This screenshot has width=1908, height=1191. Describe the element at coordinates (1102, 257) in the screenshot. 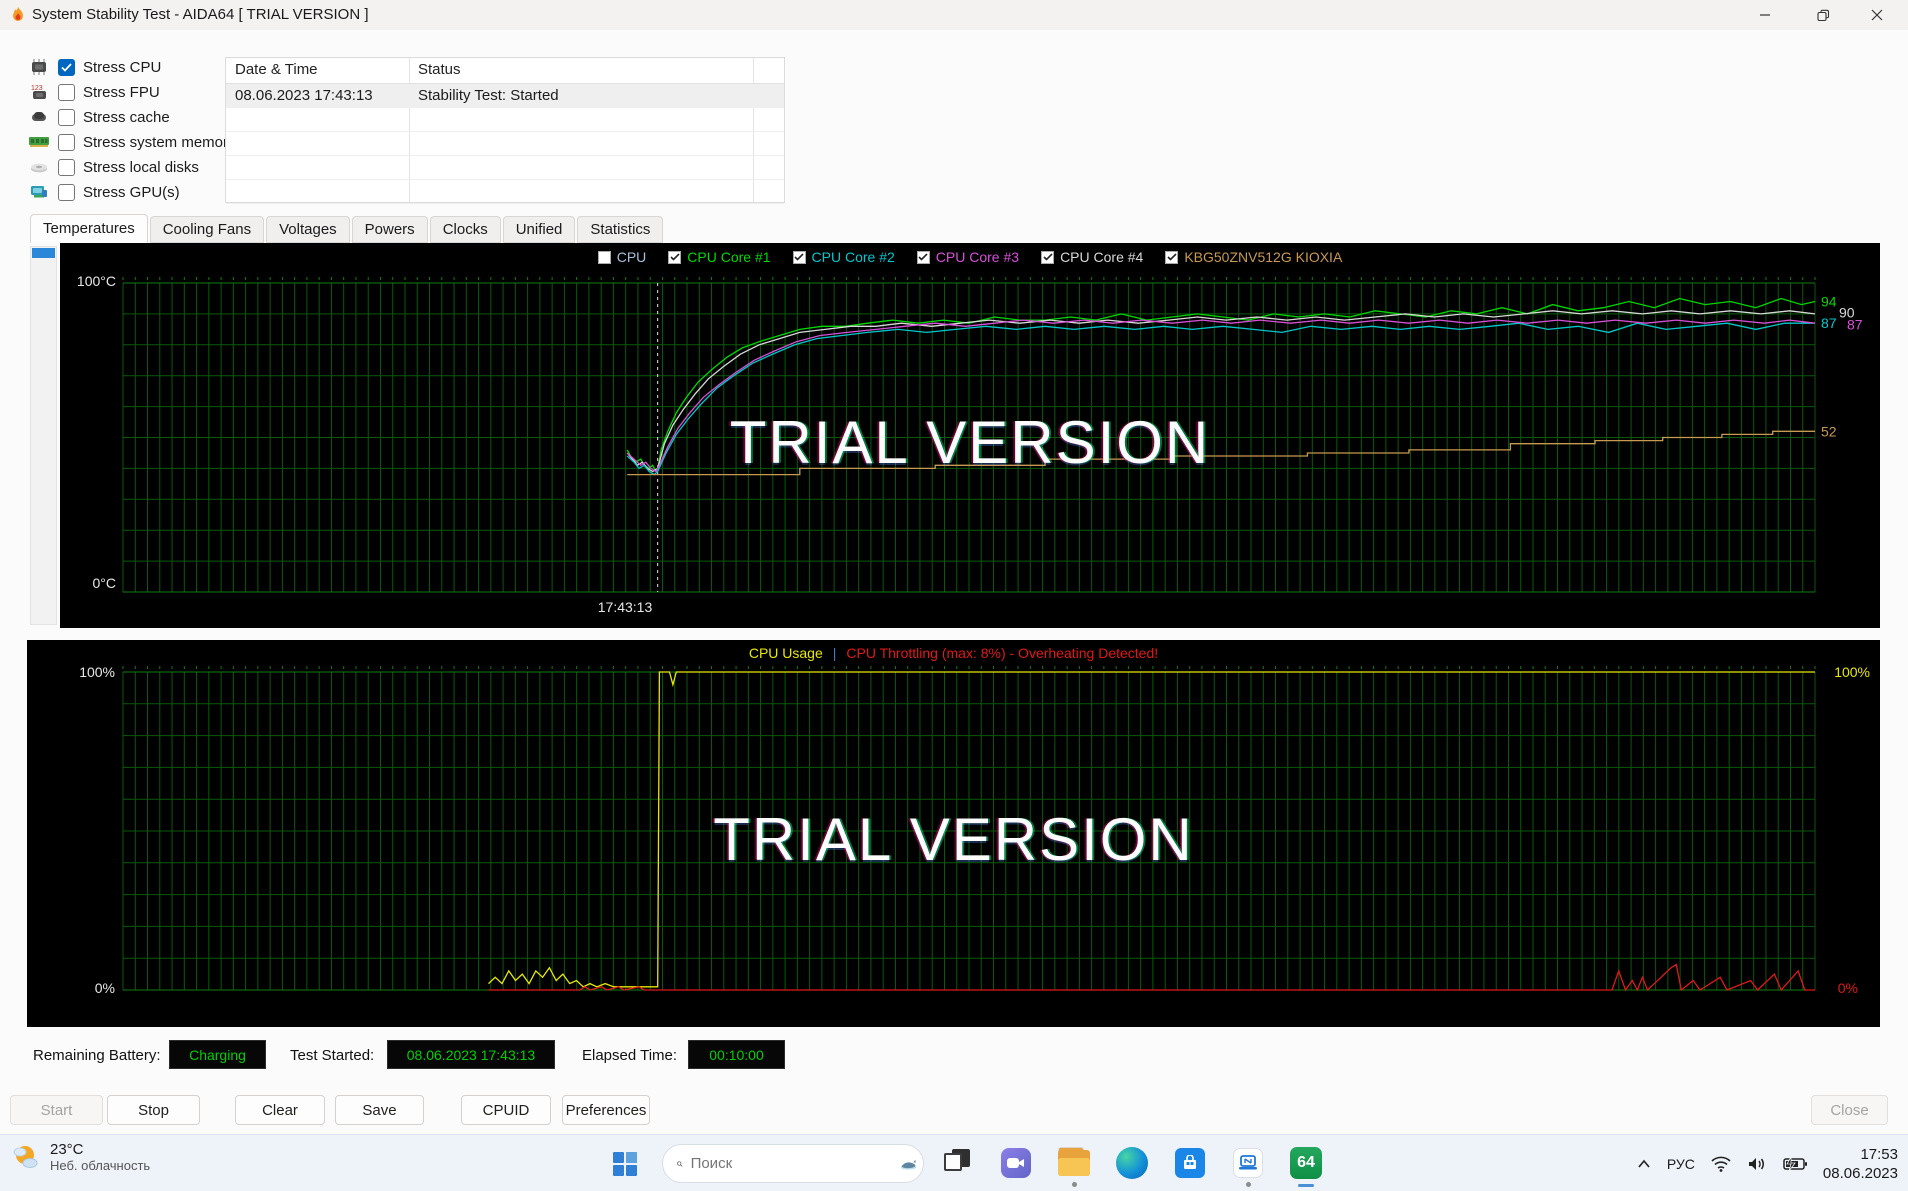

I see `legend-label: CPU Core #4` at that location.